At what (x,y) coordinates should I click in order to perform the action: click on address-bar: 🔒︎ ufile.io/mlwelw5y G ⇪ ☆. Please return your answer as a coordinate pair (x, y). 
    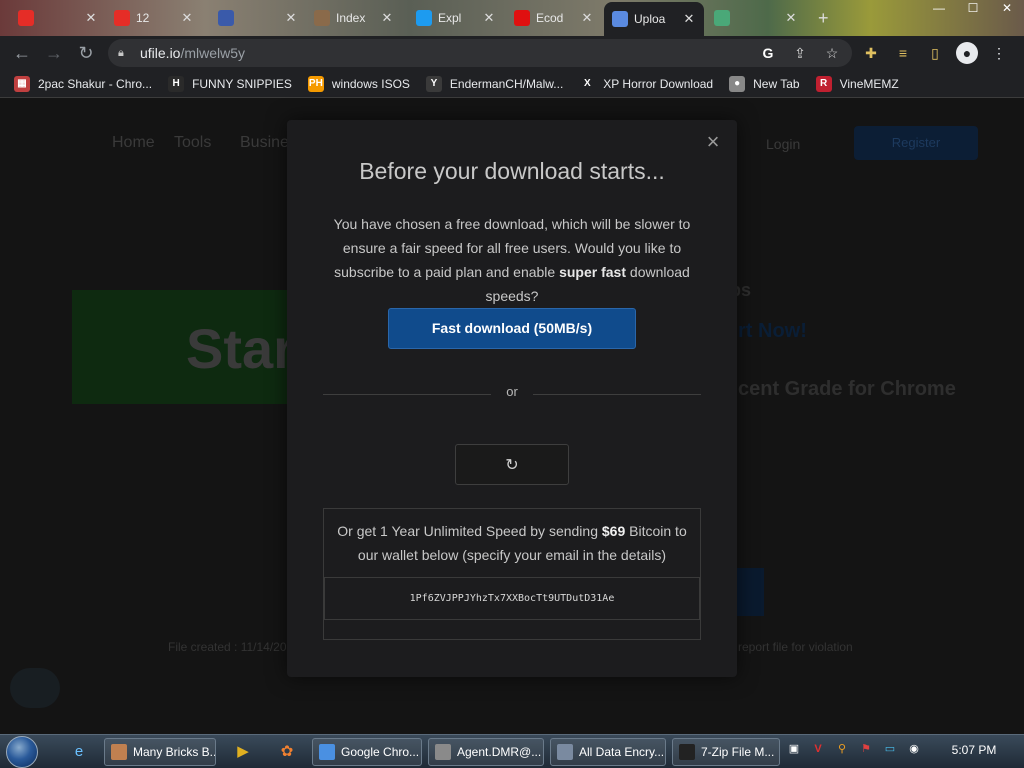
    Looking at the image, I should click on (480, 53).